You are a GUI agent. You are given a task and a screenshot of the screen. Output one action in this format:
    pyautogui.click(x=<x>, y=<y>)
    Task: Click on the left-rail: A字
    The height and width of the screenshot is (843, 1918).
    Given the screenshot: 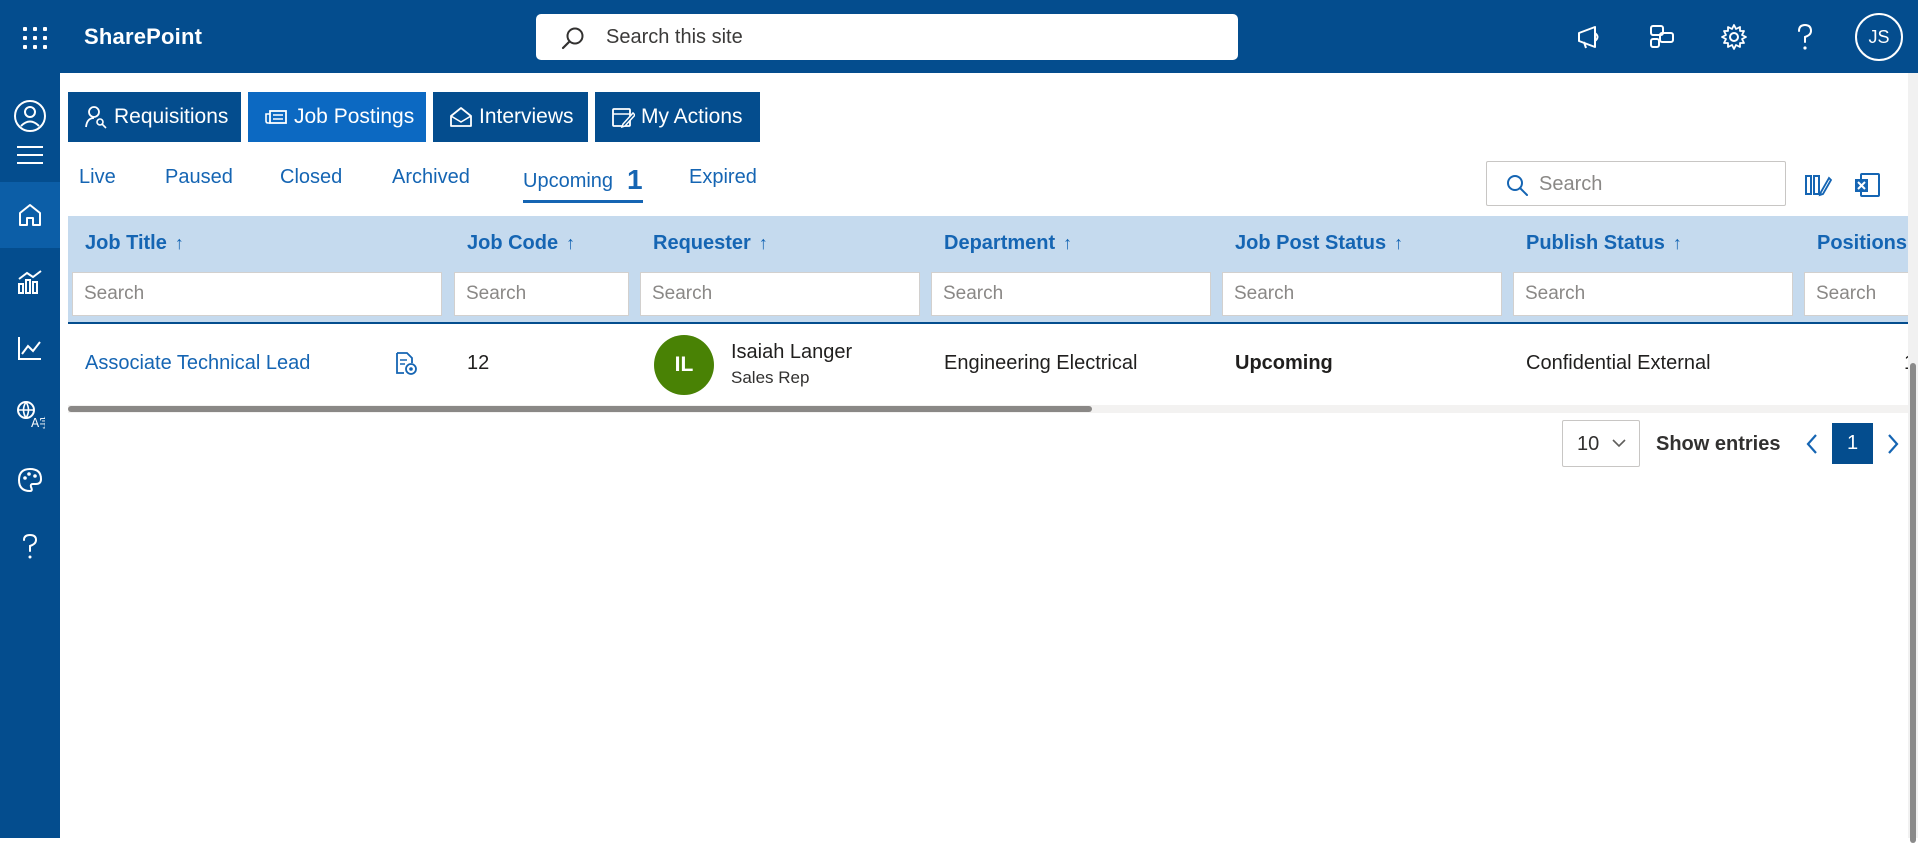 What is the action you would take?
    pyautogui.click(x=30, y=455)
    